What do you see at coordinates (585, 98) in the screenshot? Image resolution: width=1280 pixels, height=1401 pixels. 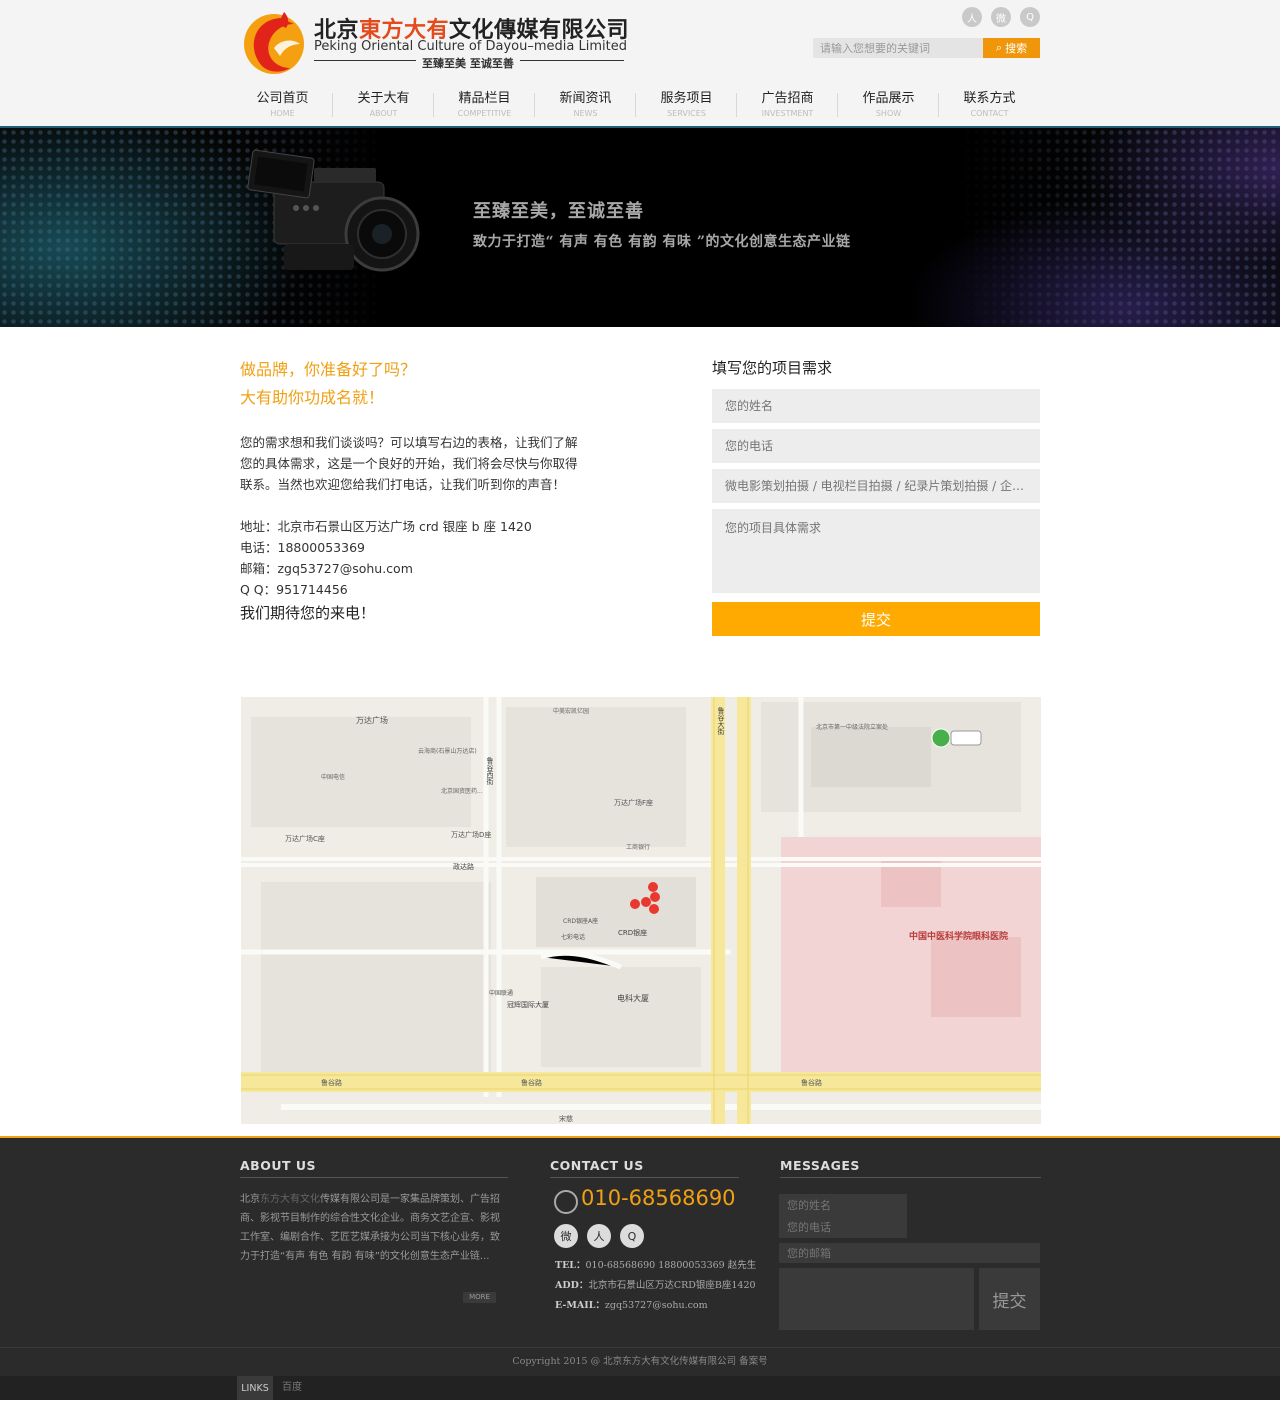 I see `nav-label: 新闻资讯` at bounding box center [585, 98].